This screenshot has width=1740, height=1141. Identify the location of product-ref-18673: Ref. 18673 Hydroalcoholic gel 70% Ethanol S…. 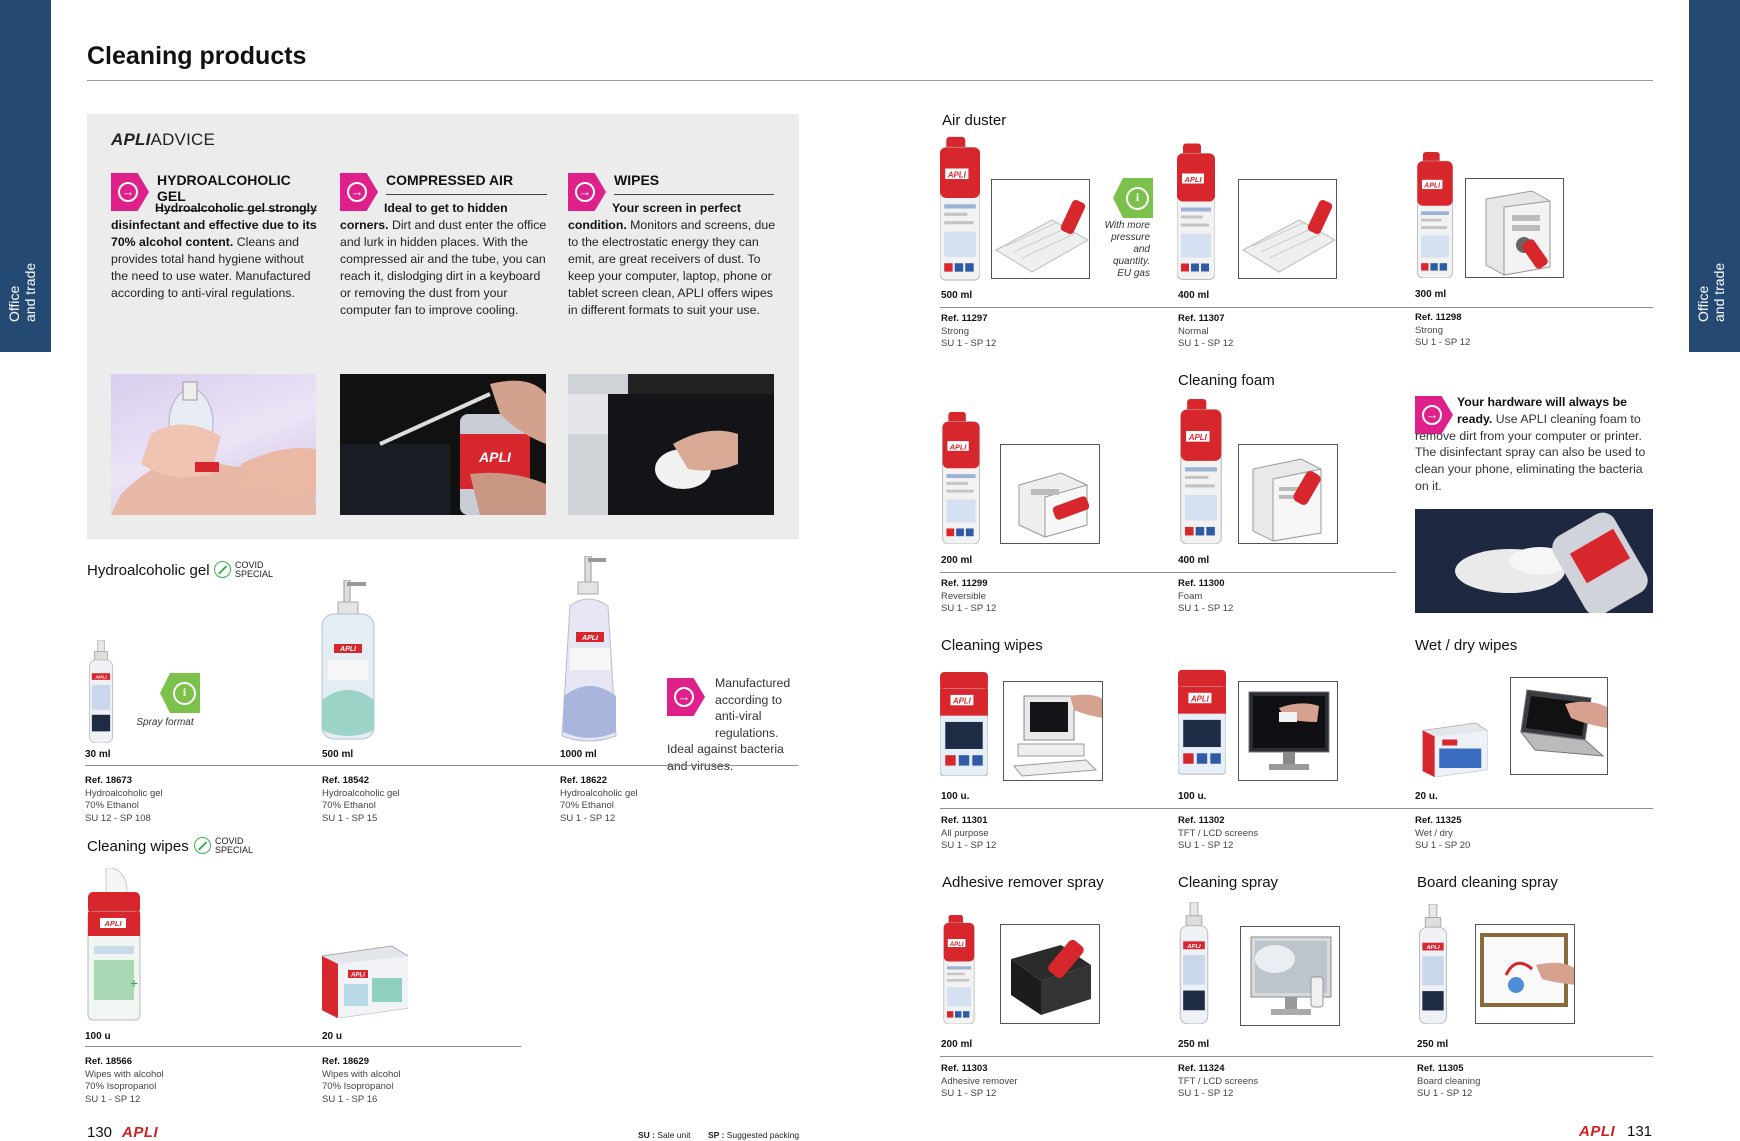
(124, 800).